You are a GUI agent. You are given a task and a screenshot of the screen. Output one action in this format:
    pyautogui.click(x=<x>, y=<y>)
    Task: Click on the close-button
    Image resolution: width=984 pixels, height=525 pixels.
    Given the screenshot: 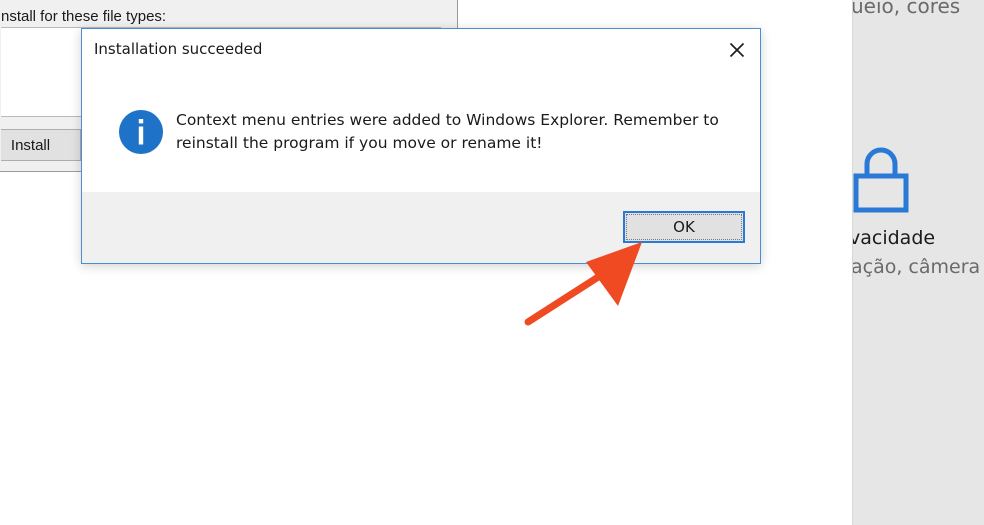 What is the action you would take?
    pyautogui.click(x=737, y=50)
    